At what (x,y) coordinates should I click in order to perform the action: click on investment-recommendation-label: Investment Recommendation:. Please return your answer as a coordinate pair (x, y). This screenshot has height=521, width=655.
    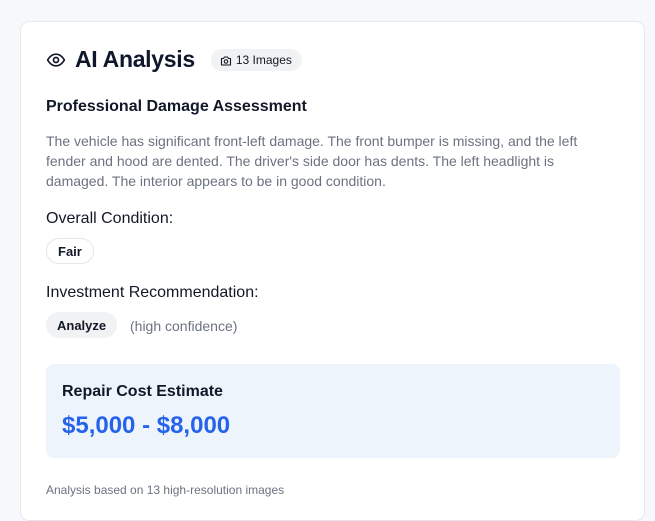
    Looking at the image, I should click on (152, 292).